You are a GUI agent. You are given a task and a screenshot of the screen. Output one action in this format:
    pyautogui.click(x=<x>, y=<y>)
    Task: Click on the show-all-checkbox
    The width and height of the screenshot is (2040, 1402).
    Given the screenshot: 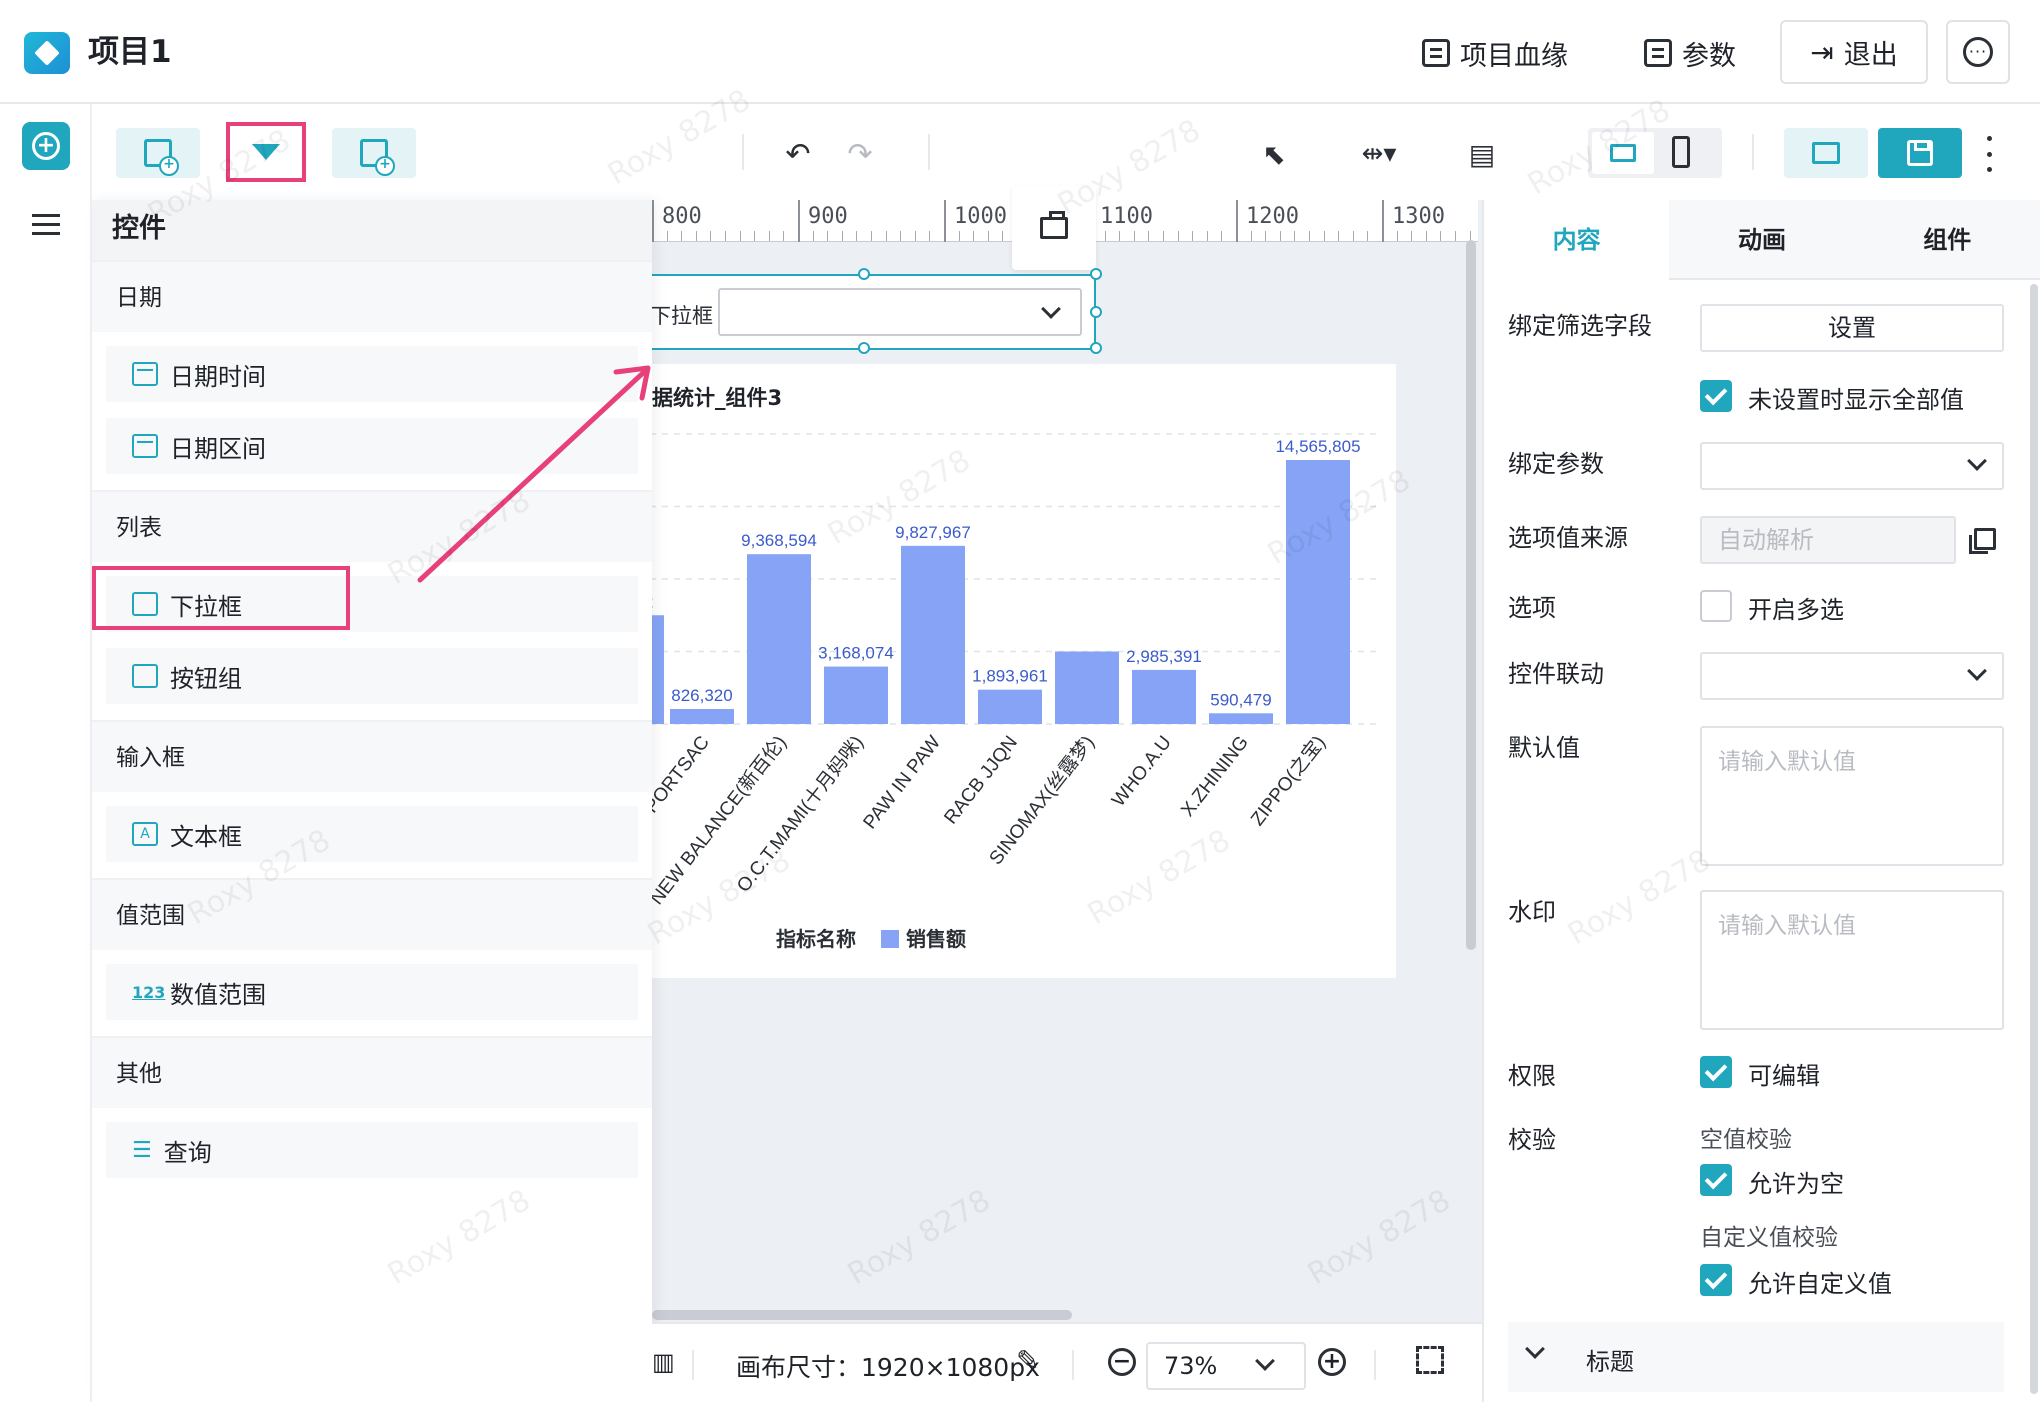 What is the action you would take?
    pyautogui.click(x=1716, y=396)
    